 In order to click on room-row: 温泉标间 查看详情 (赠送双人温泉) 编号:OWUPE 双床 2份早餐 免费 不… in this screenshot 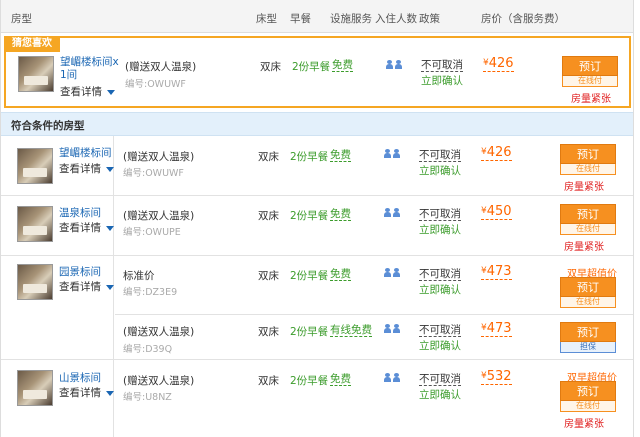, I will do `click(317, 226)`.